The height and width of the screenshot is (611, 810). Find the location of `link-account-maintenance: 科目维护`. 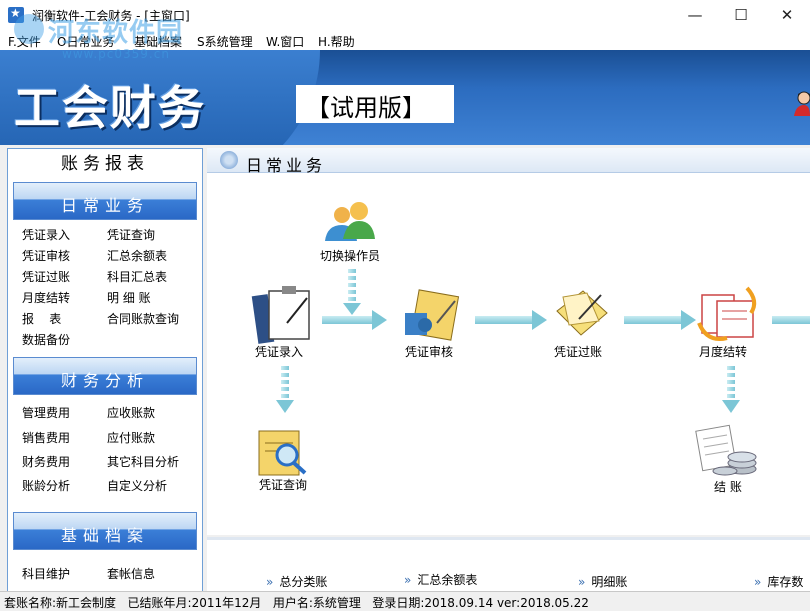

link-account-maintenance: 科目维护 is located at coordinates (46, 573).